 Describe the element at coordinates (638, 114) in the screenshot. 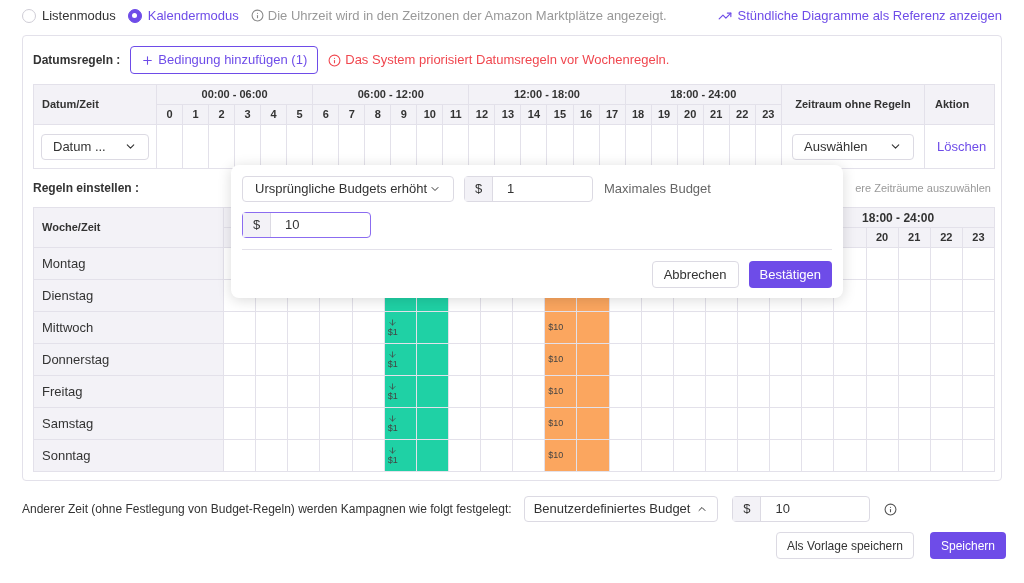

I see `column-header: 18` at that location.